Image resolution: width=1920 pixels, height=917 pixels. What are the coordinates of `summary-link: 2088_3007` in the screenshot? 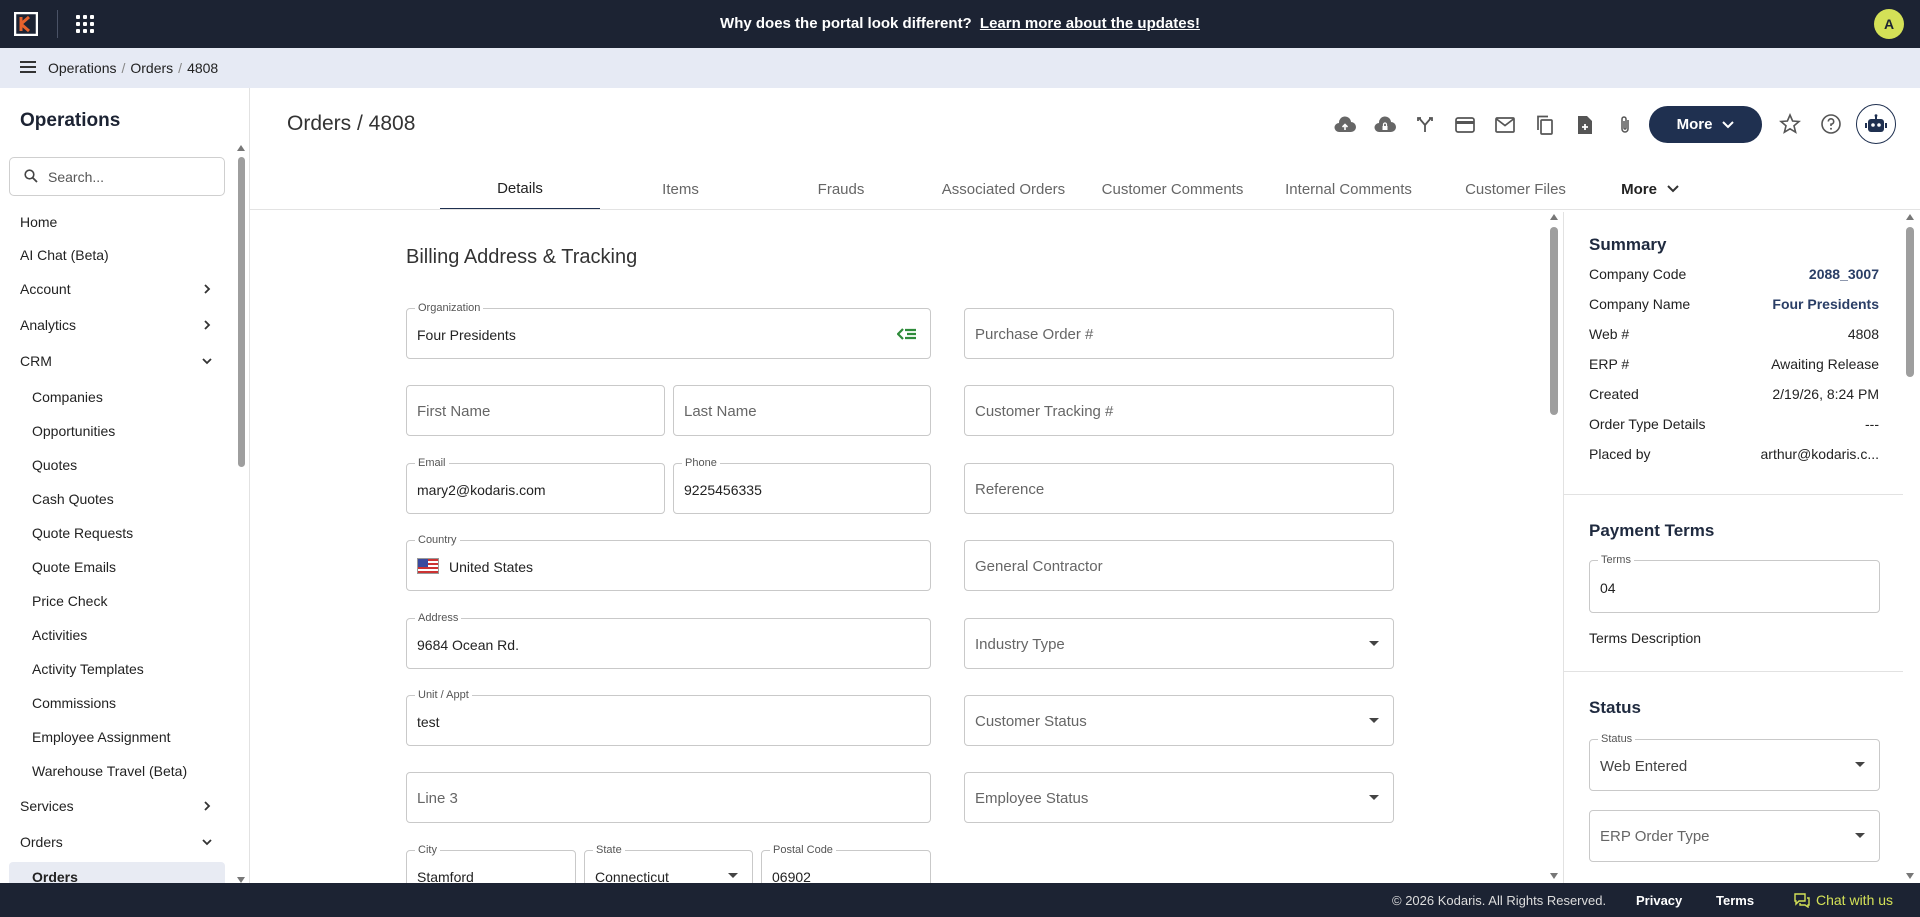 It's located at (1844, 274).